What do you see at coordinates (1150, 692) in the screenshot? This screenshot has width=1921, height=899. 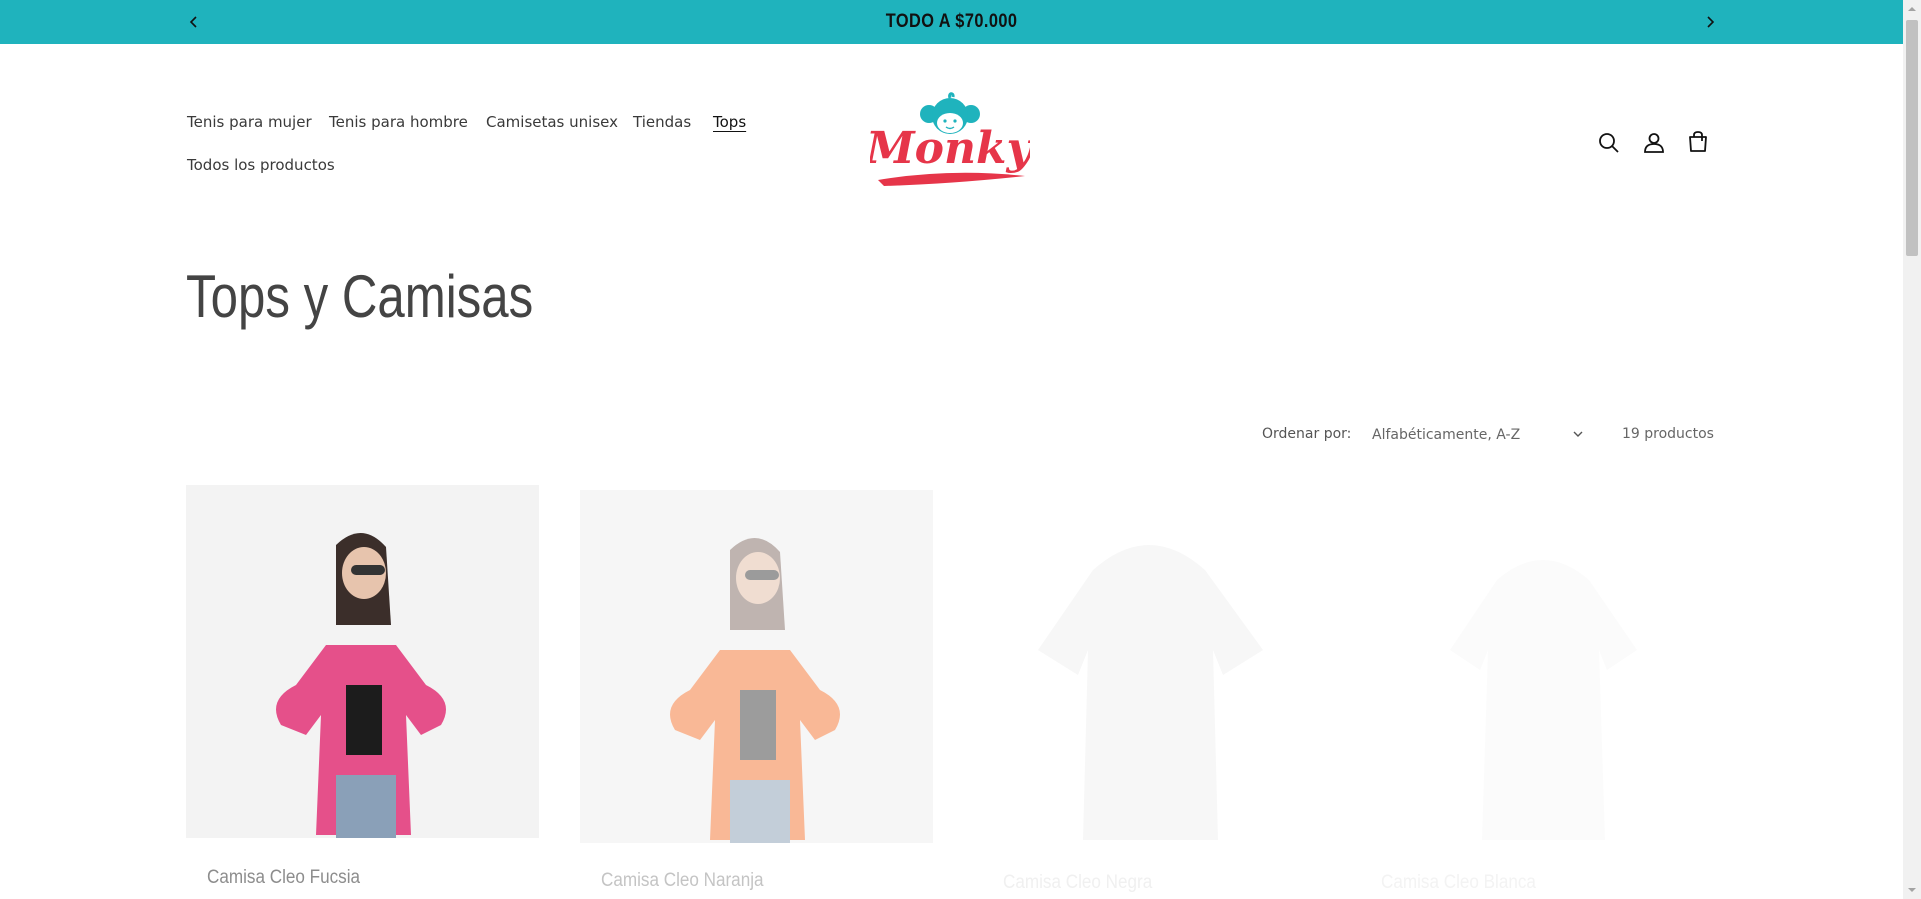 I see `shirt-photo-negra` at bounding box center [1150, 692].